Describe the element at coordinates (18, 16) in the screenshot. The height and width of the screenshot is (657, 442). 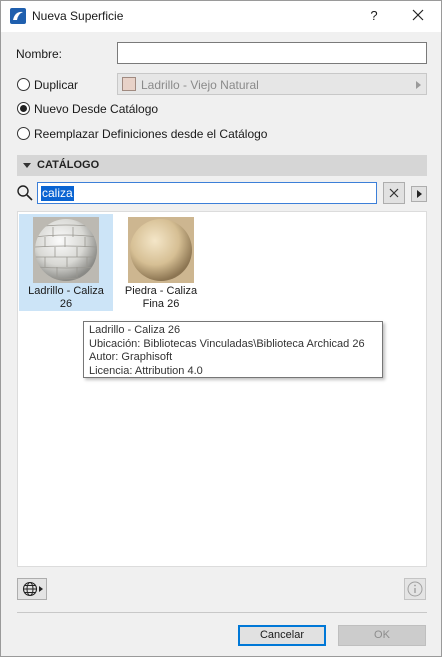
I see `archicad-app-icon` at that location.